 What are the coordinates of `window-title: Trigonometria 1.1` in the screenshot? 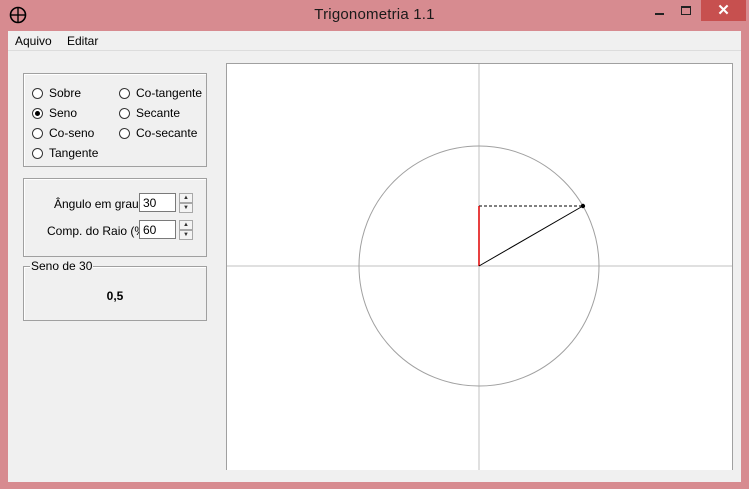 It's located at (374, 14).